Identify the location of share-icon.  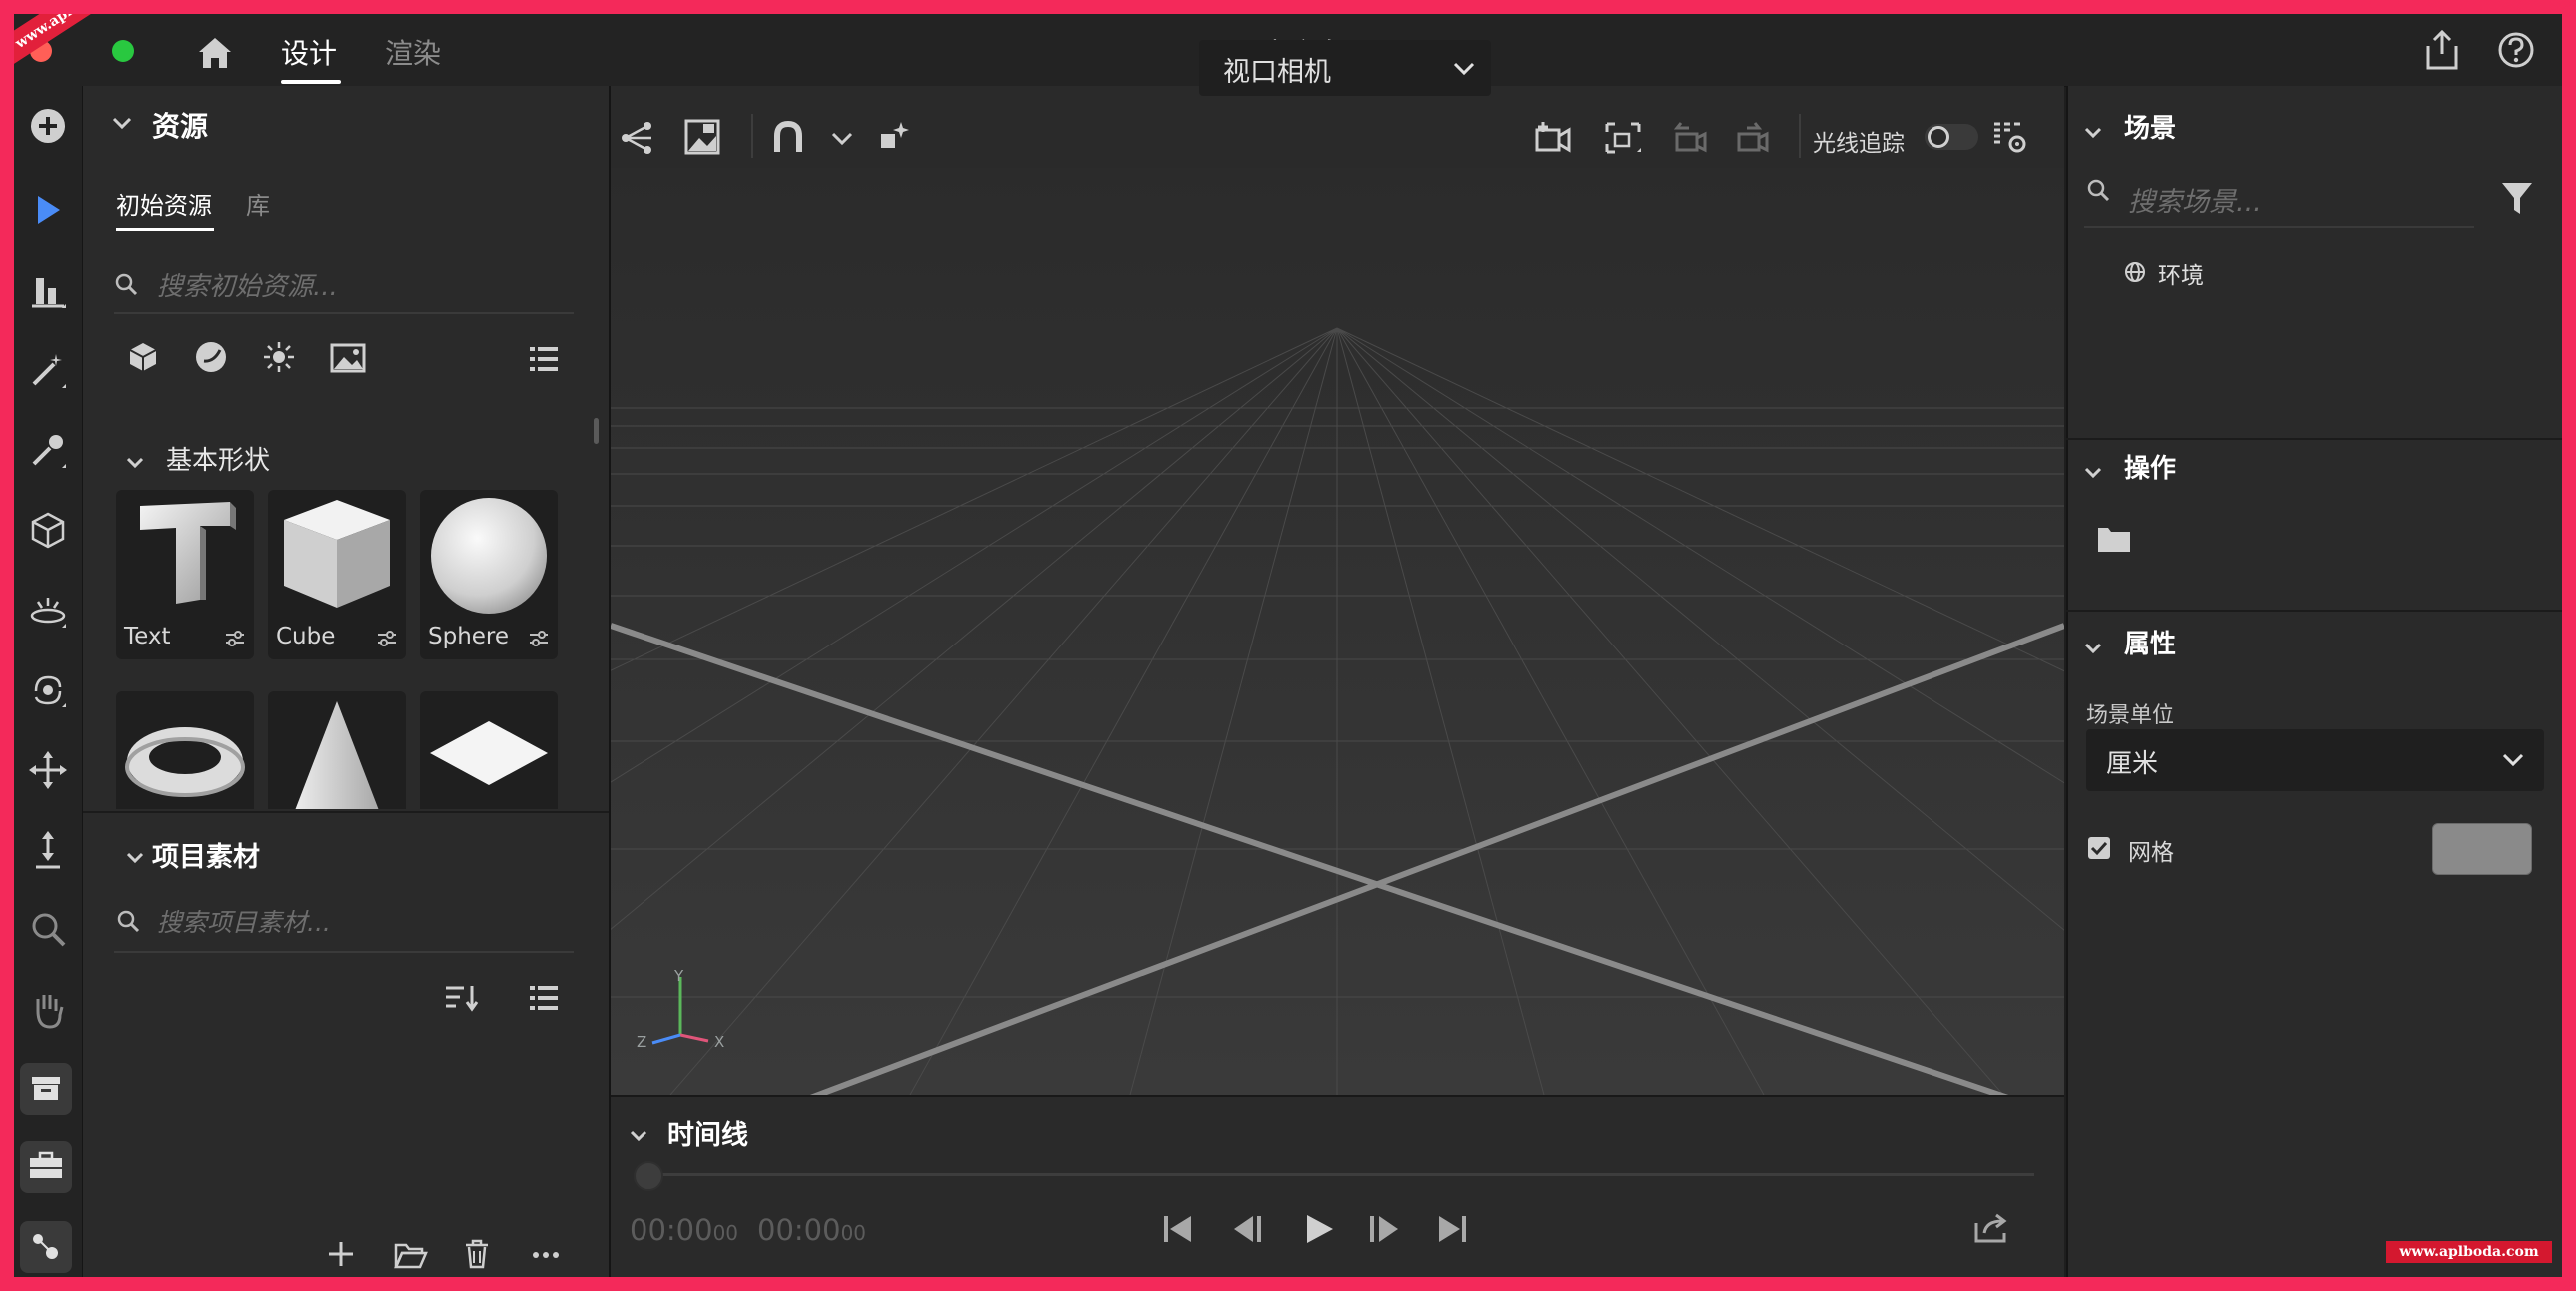
(2442, 50).